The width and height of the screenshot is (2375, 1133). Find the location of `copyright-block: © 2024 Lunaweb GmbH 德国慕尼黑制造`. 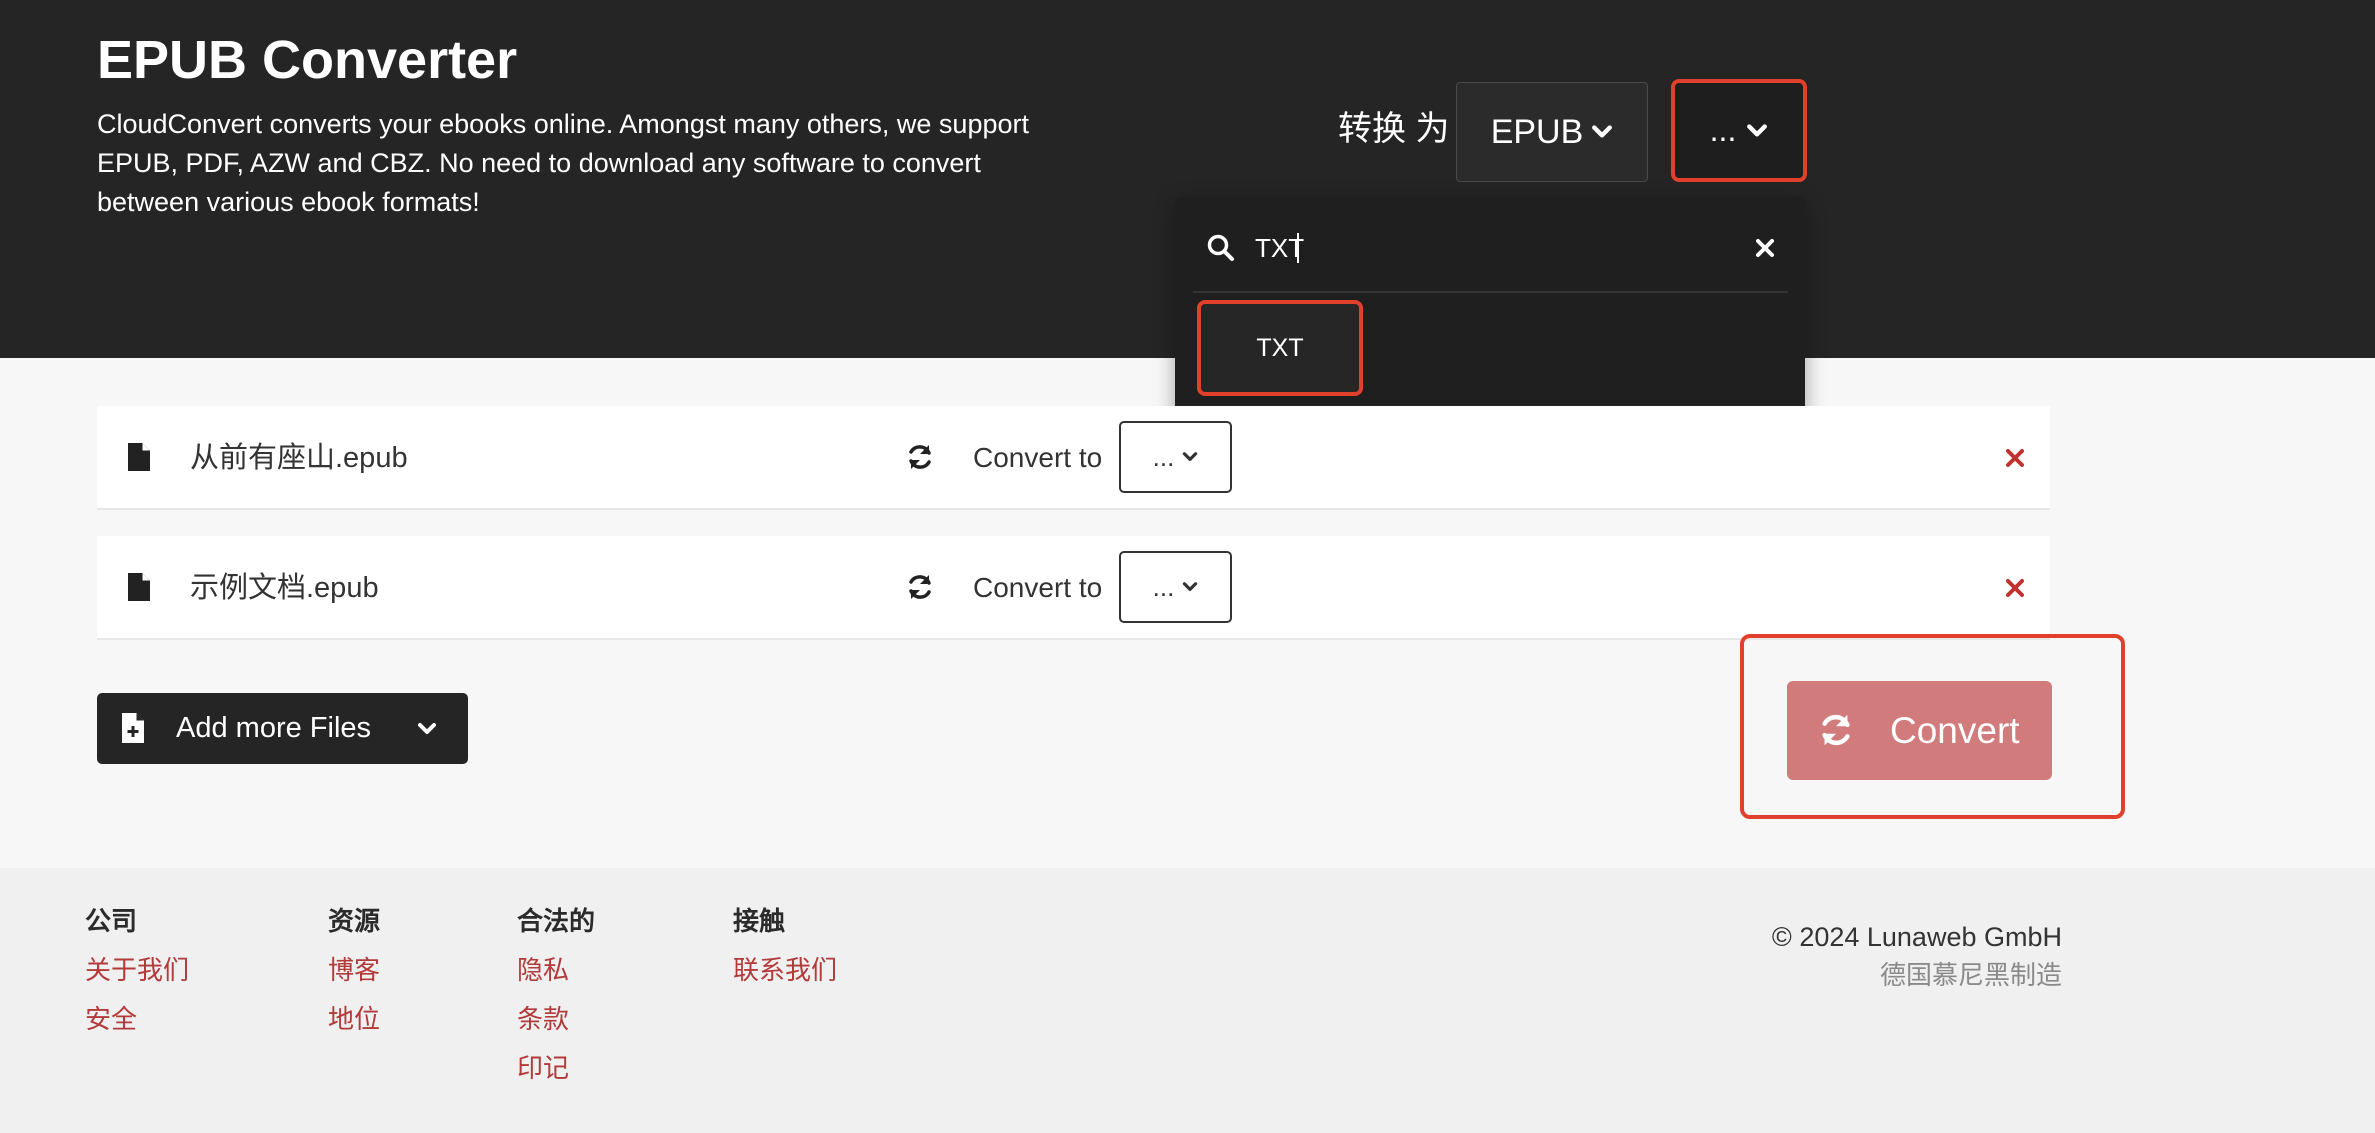

copyright-block: © 2024 Lunaweb GmbH 德国慕尼黑制造 is located at coordinates (1917, 956).